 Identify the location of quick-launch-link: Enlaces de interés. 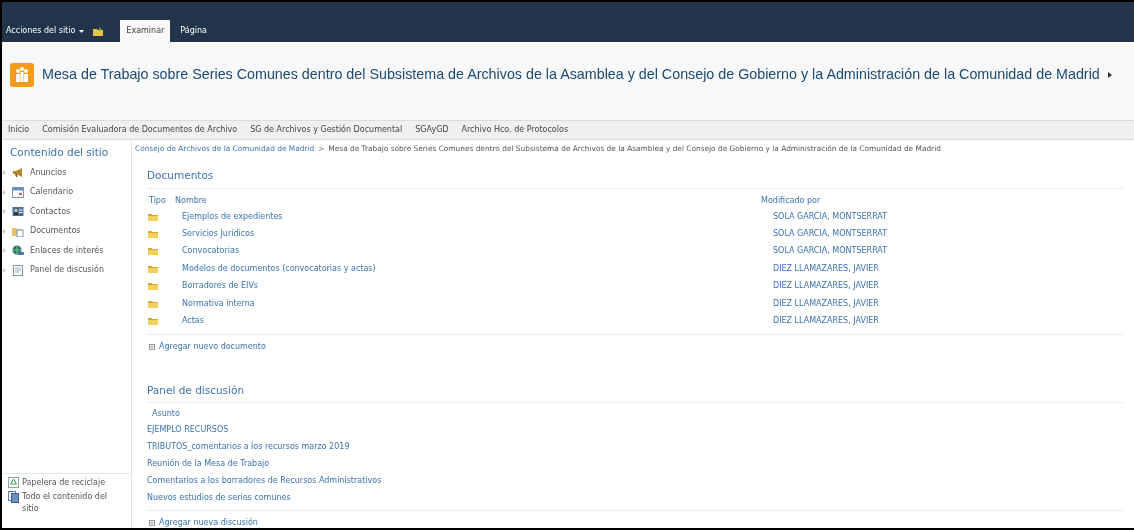
(67, 250).